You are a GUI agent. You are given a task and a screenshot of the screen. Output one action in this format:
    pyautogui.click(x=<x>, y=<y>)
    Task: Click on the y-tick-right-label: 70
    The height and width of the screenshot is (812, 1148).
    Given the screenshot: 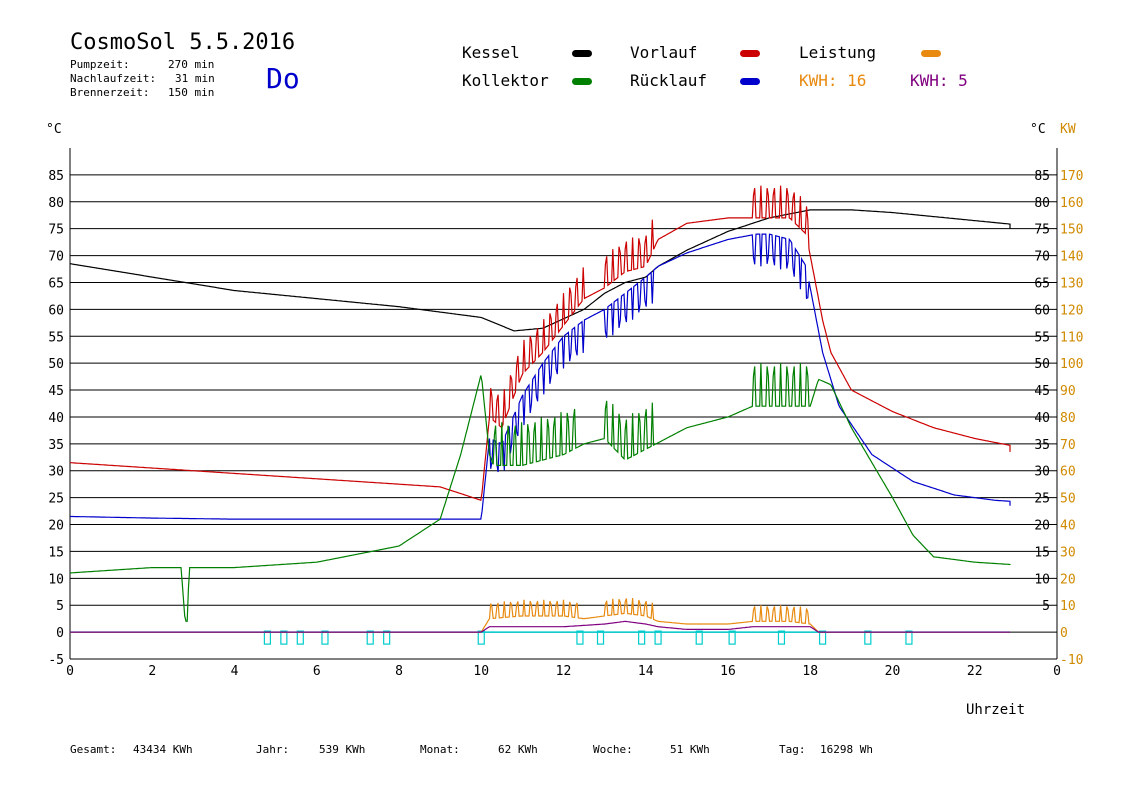 What is the action you would take?
    pyautogui.click(x=1042, y=257)
    